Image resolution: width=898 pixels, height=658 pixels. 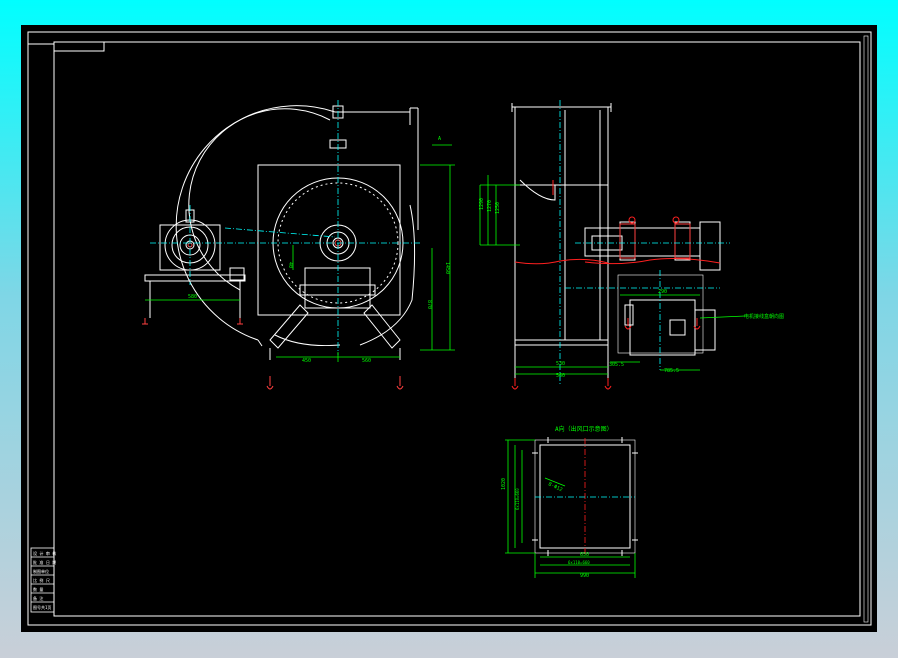 I want to click on dim-side-height-low: 1250, so click(x=498, y=208).